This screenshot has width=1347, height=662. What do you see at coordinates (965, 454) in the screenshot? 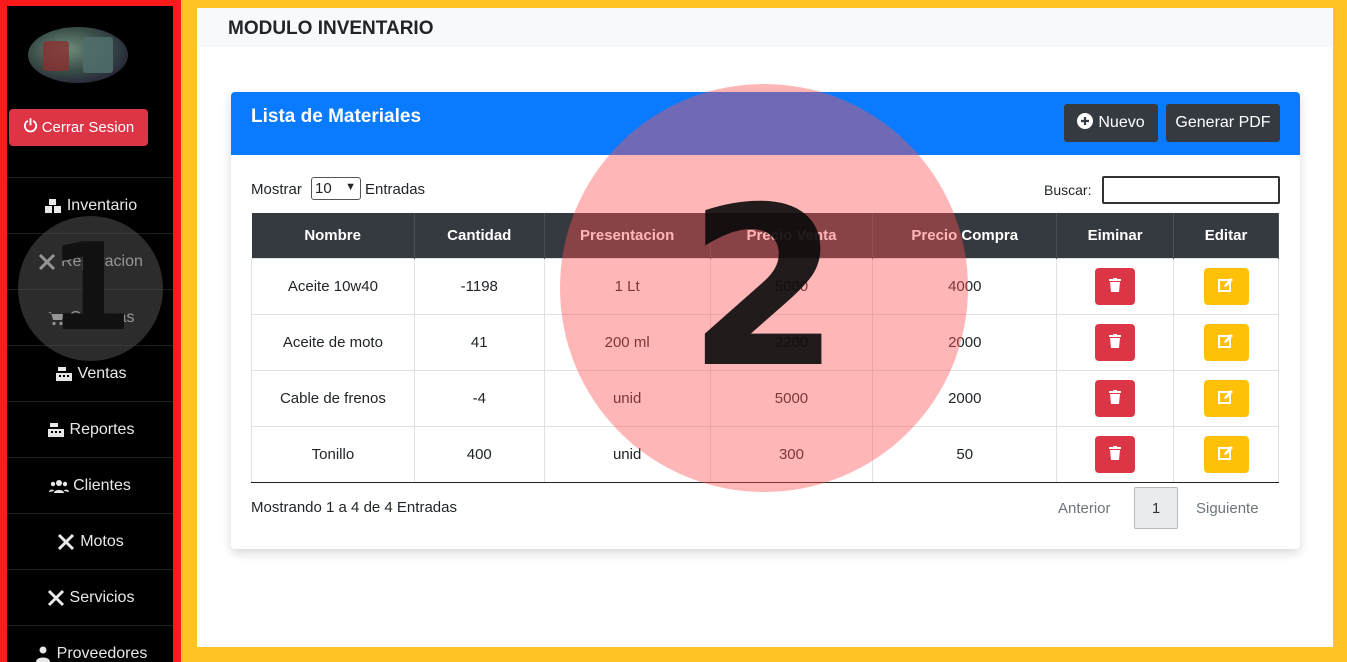
I see `cell-precio-compra: 50` at bounding box center [965, 454].